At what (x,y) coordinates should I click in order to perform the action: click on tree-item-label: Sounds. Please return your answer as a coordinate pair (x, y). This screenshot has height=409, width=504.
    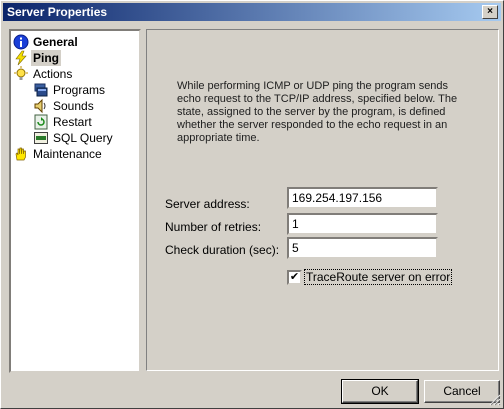
    Looking at the image, I should click on (73, 106).